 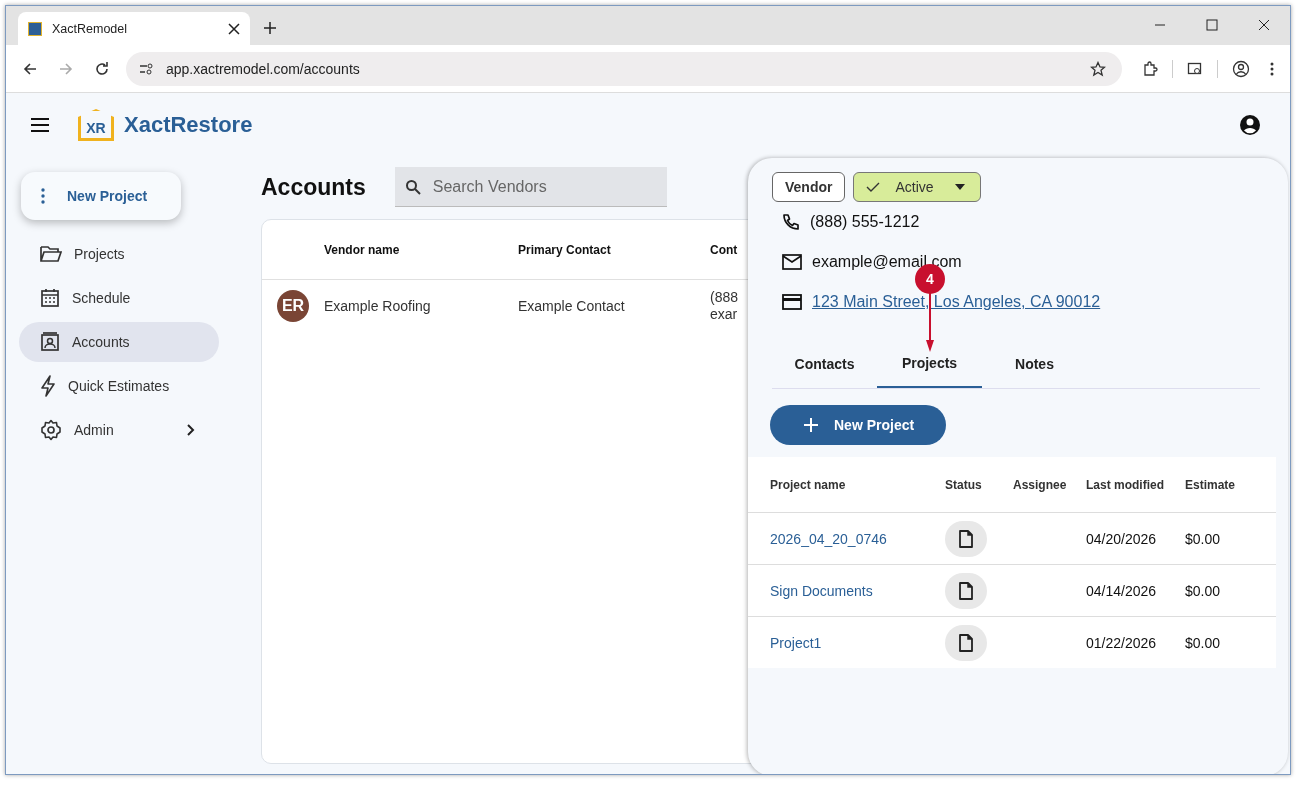 What do you see at coordinates (543, 186) in the screenshot?
I see `search-input: Search Vendors` at bounding box center [543, 186].